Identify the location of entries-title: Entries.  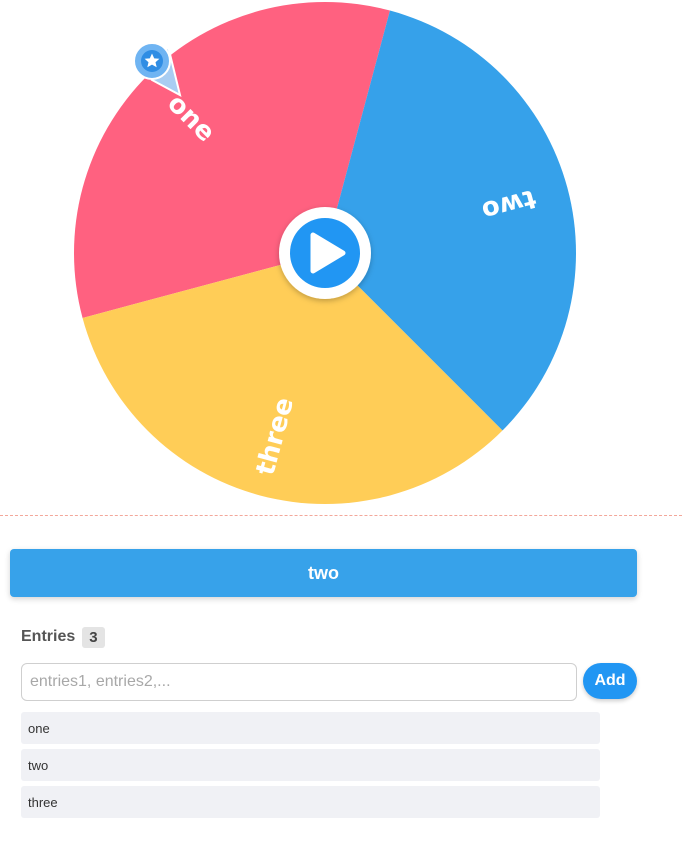
(48, 636).